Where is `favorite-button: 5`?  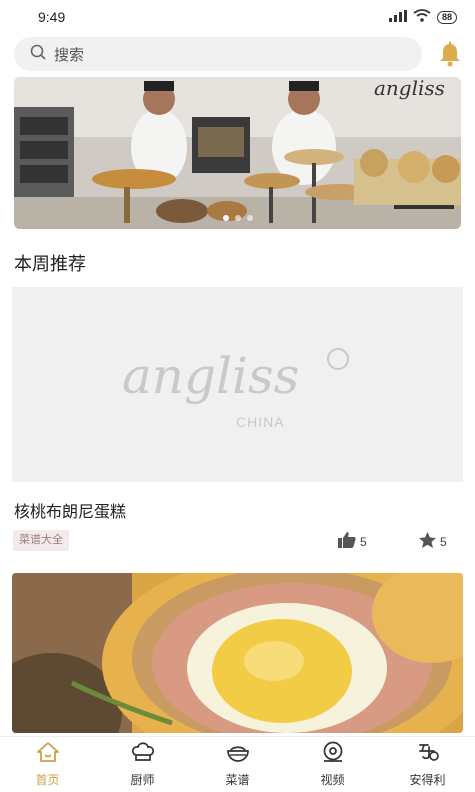 favorite-button: 5 is located at coordinates (433, 541).